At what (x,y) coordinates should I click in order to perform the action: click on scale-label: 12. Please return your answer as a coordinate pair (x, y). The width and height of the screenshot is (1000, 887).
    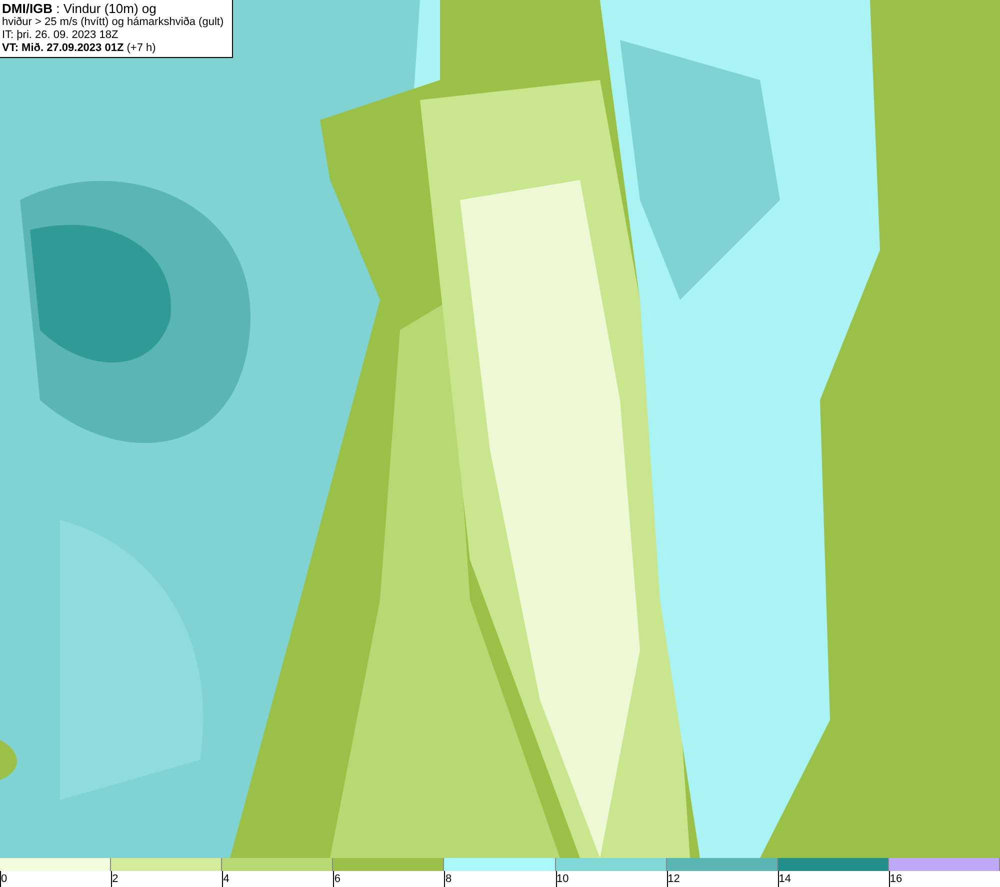
    Looking at the image, I should click on (674, 879).